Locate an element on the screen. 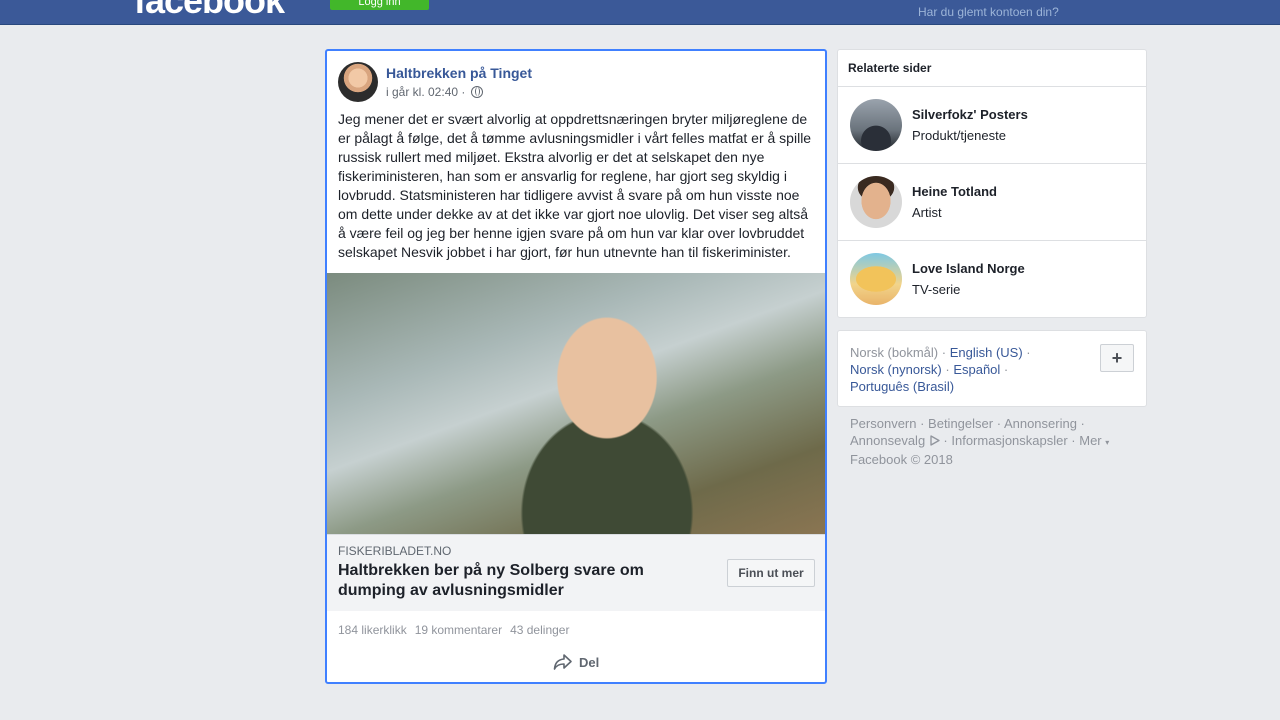 The image size is (1280, 720). related-page-item: Love Island Norge TV-serie is located at coordinates (992, 279).